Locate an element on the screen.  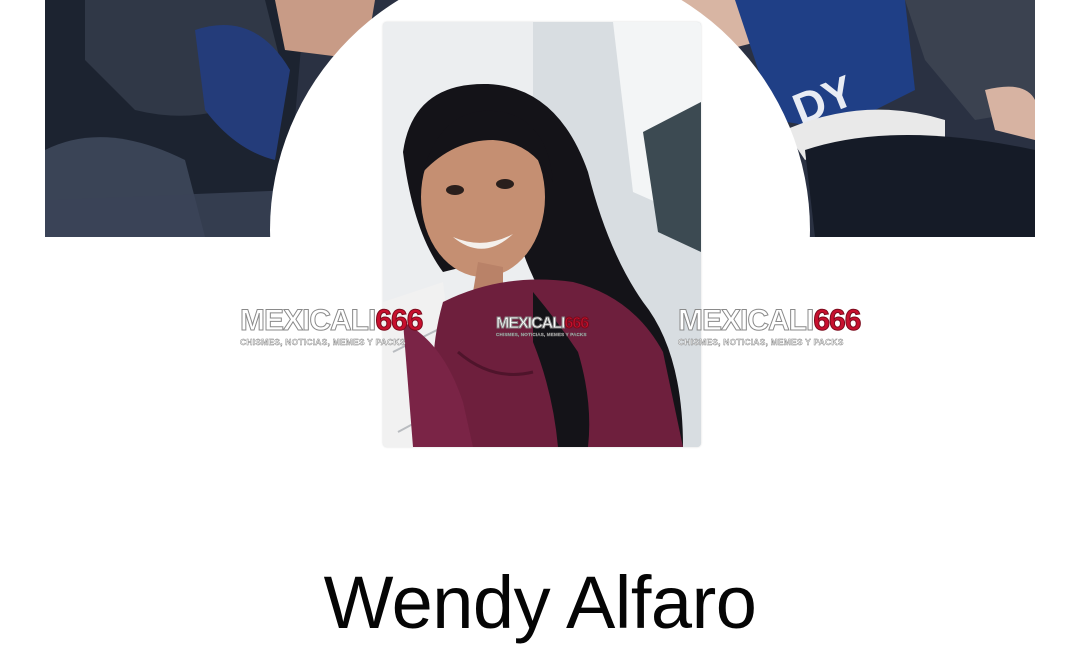
profile-name: Wendy Alfaro is located at coordinates (540, 602).